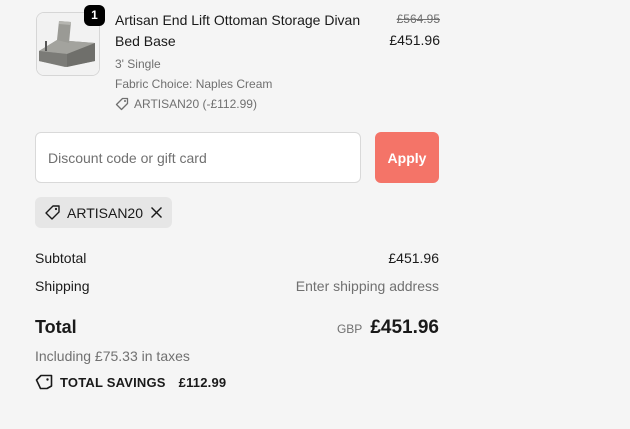 This screenshot has width=630, height=429. I want to click on apply-button: Apply, so click(407, 157).